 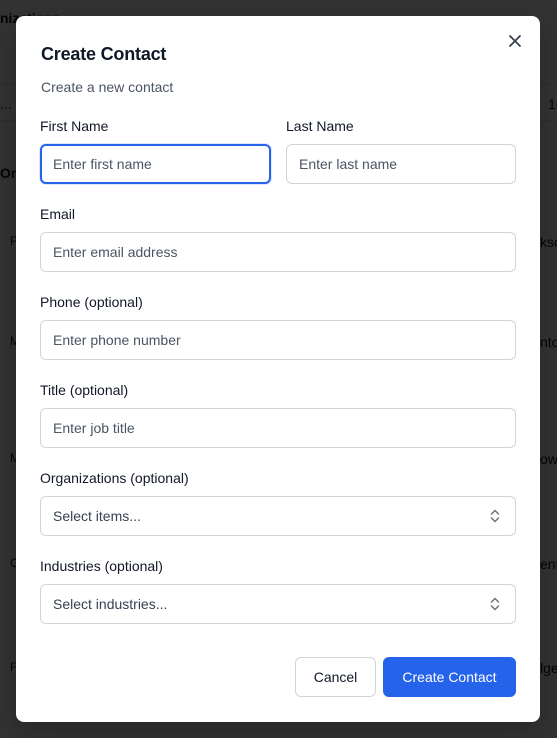 What do you see at coordinates (58, 214) in the screenshot?
I see `email-label: Email` at bounding box center [58, 214].